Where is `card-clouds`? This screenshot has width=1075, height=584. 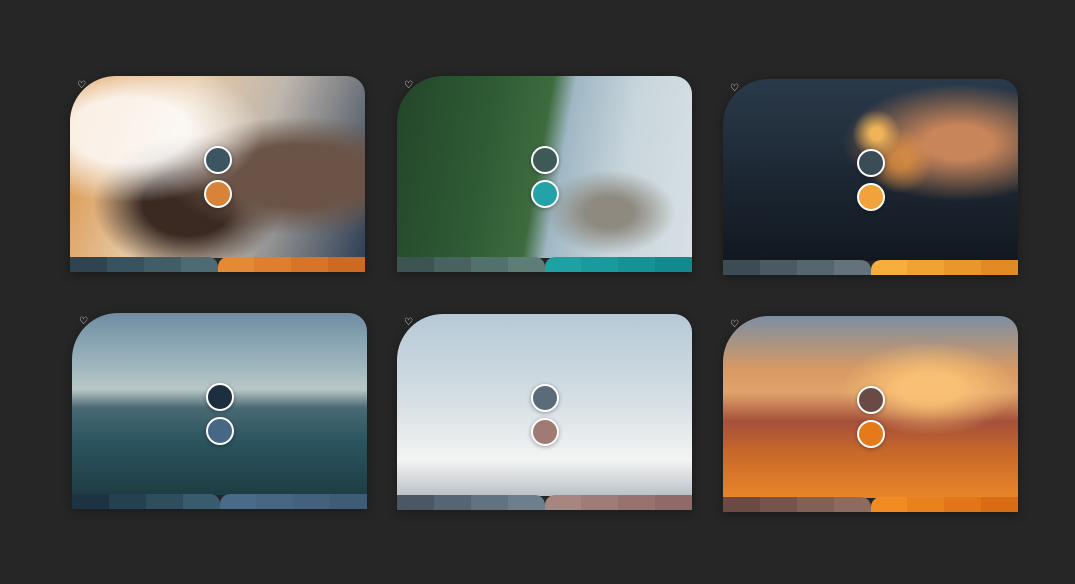
card-clouds is located at coordinates (544, 412).